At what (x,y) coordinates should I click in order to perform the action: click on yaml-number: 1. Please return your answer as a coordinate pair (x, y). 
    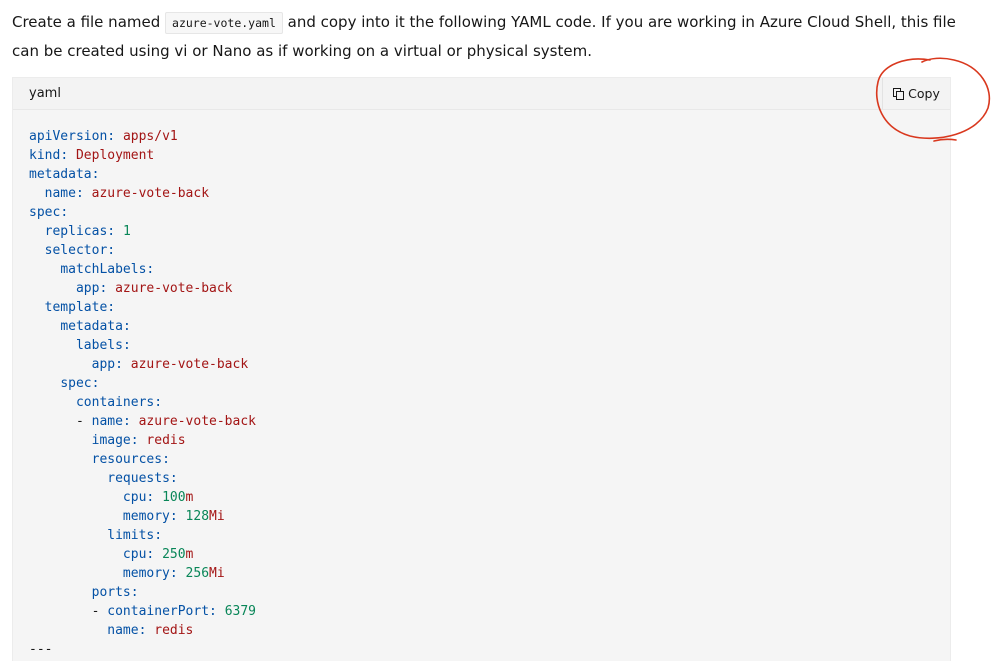
    Looking at the image, I should click on (126, 231).